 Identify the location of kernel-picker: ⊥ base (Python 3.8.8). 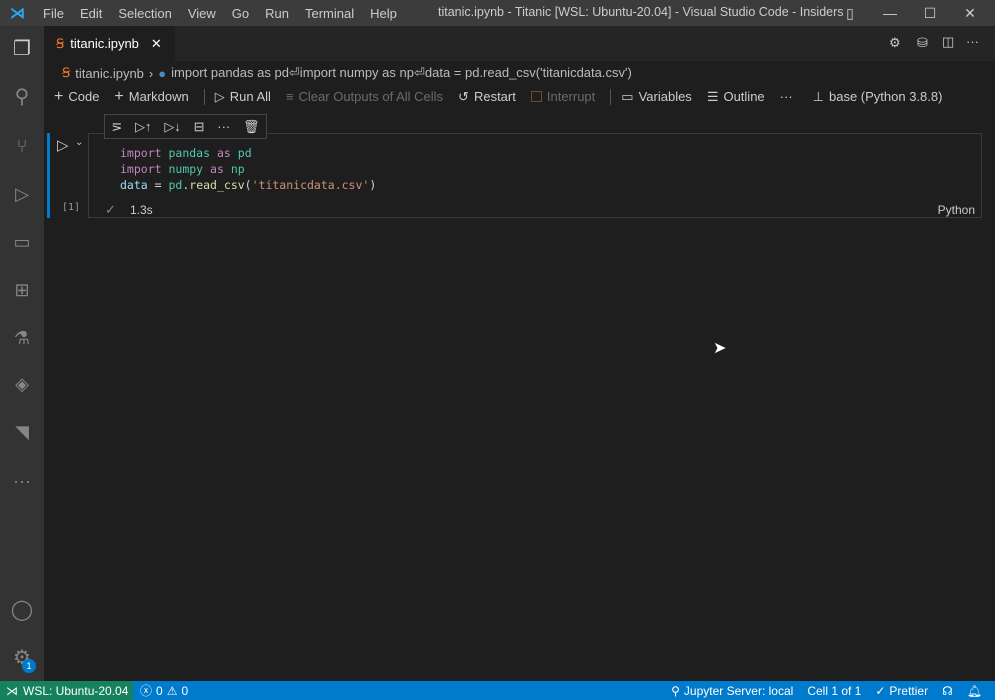
(878, 97).